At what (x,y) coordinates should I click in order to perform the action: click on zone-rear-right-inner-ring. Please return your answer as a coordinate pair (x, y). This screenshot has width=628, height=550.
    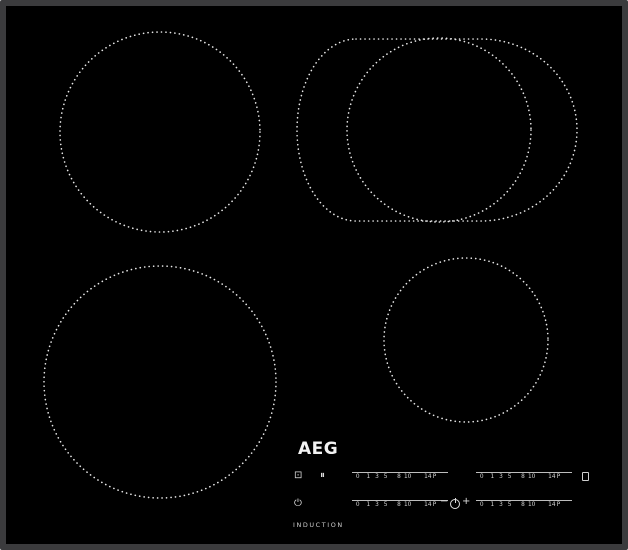
    Looking at the image, I should click on (439, 130).